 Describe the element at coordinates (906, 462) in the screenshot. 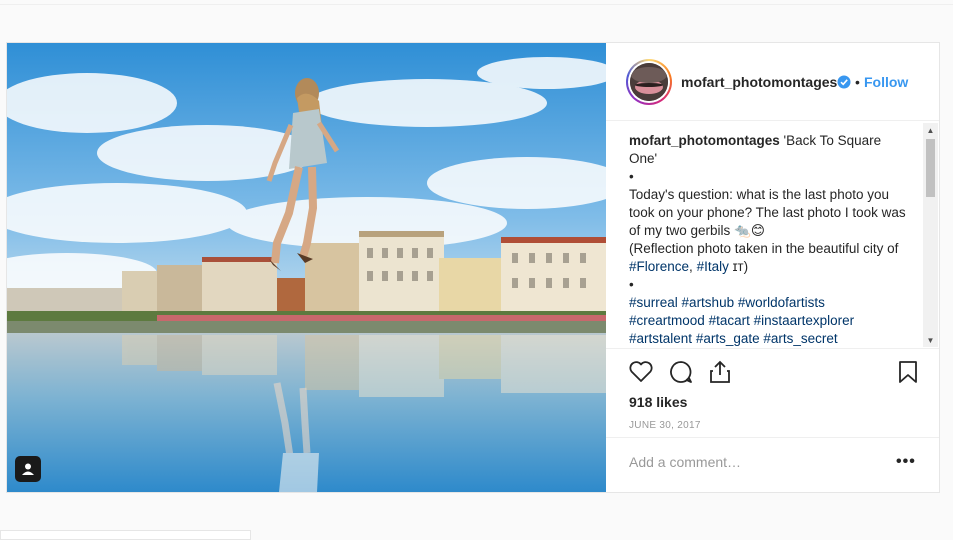

I see `more-options-icon: •••` at that location.